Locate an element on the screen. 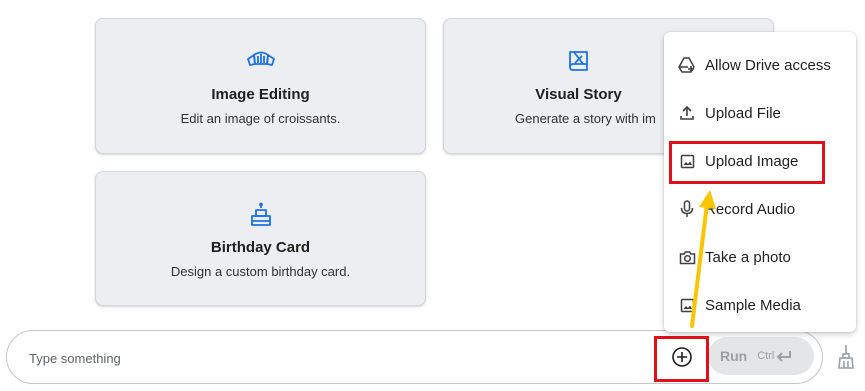  menu-item-label: Sample Media is located at coordinates (753, 305).